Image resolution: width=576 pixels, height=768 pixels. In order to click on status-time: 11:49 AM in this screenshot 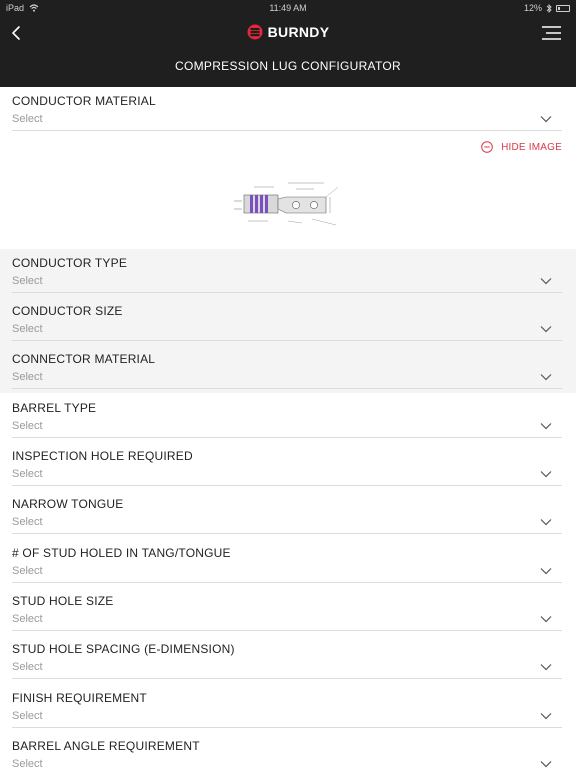, I will do `click(288, 8)`.